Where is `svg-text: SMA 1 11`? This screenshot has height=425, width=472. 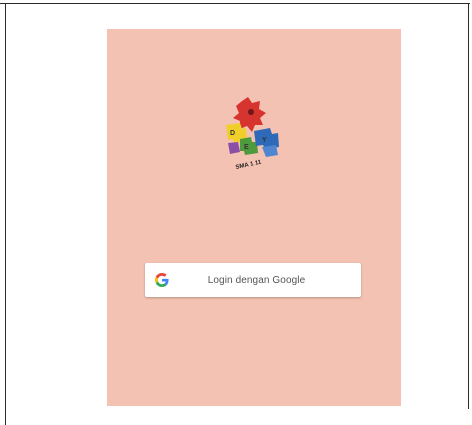
svg-text: SMA 1 11 is located at coordinates (248, 165).